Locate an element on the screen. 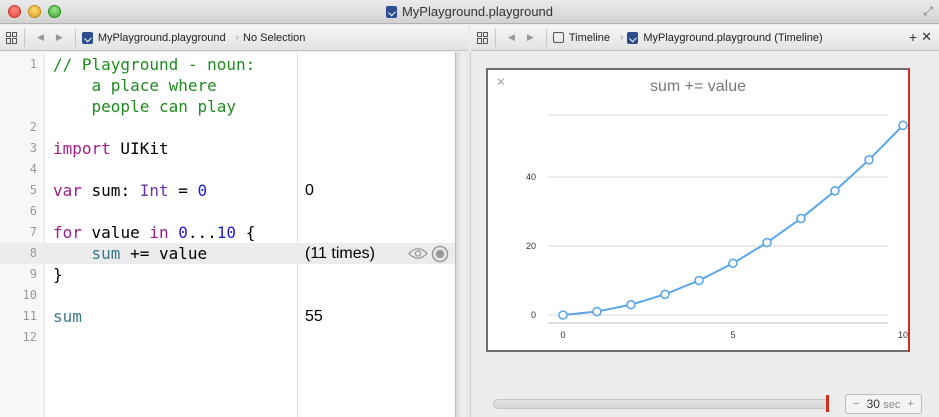  code-line: a place where is located at coordinates (227, 85).